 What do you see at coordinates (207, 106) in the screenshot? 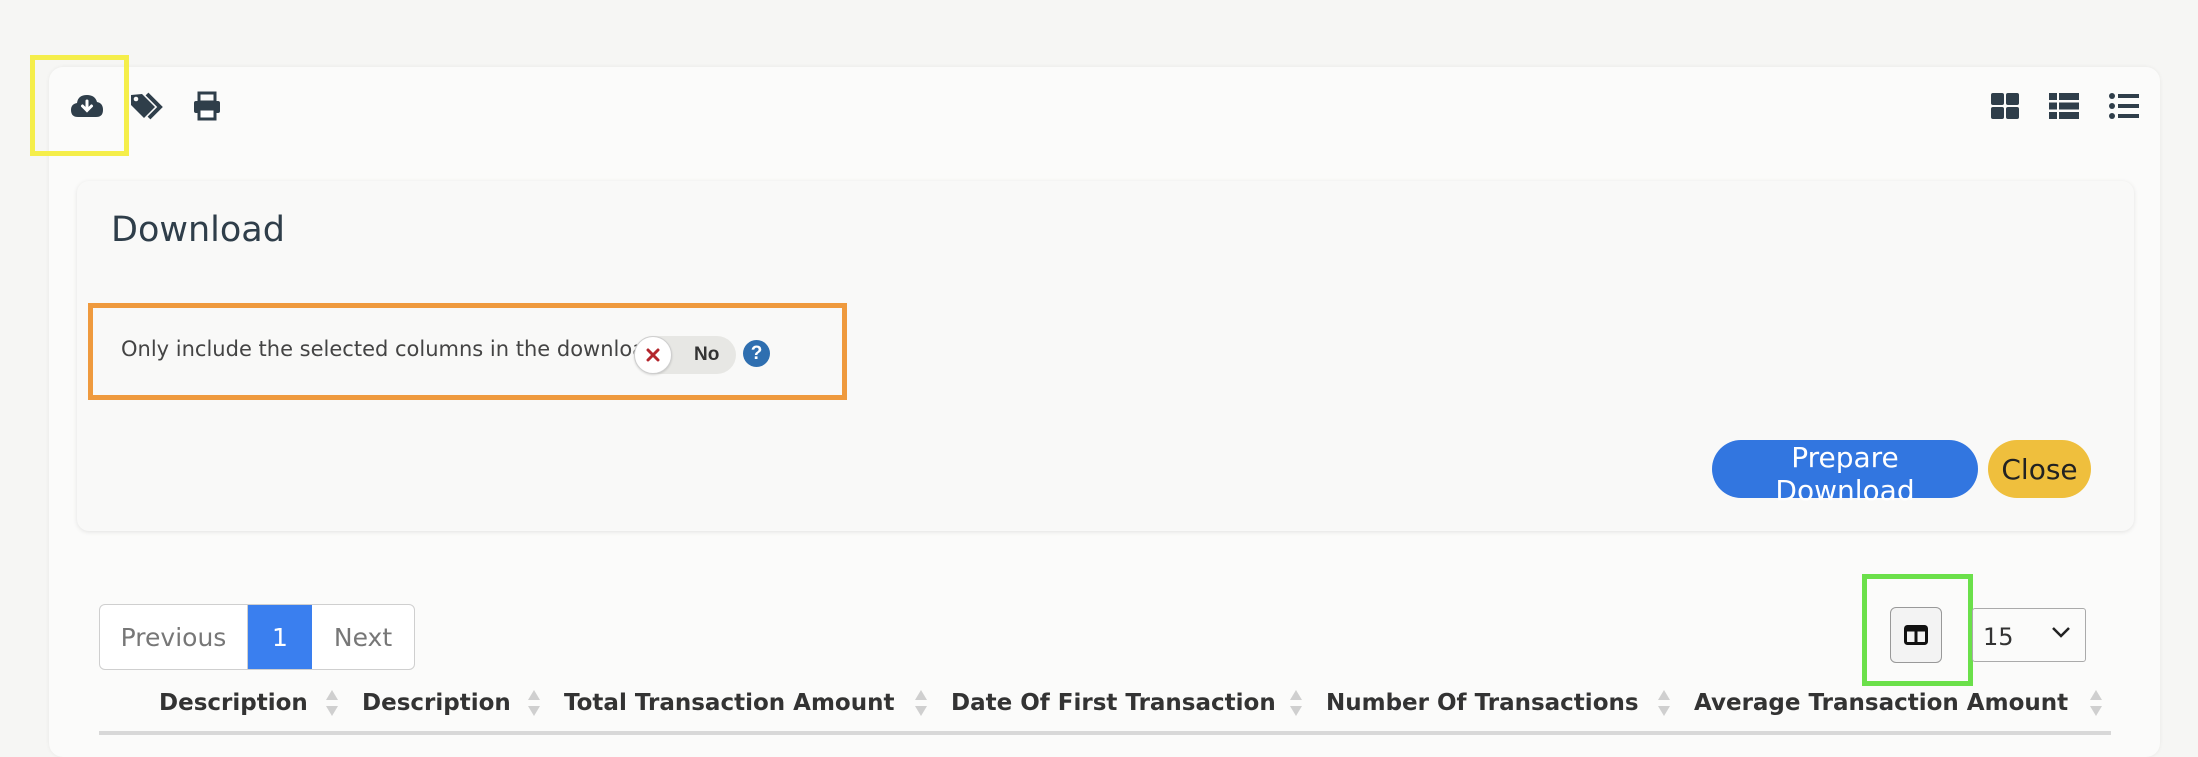
I see `print-icon` at bounding box center [207, 106].